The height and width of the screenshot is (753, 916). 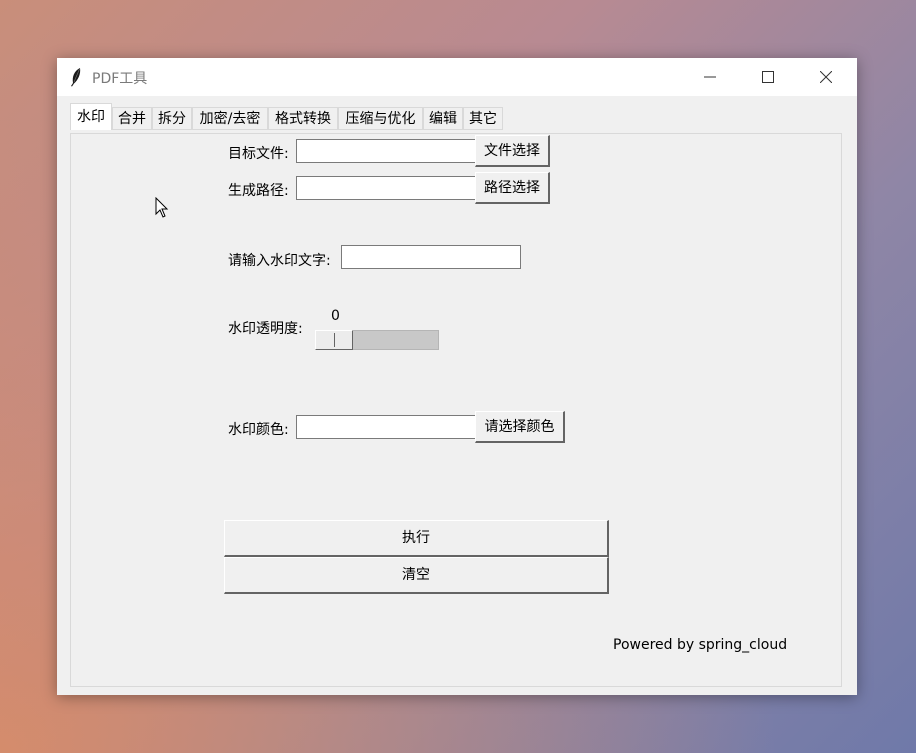 I want to click on clear-button: 清空, so click(x=416, y=575).